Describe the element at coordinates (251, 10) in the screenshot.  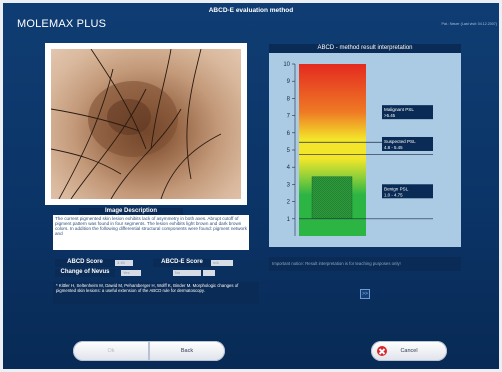
I see `window-title: ABCD-E evaluation method` at that location.